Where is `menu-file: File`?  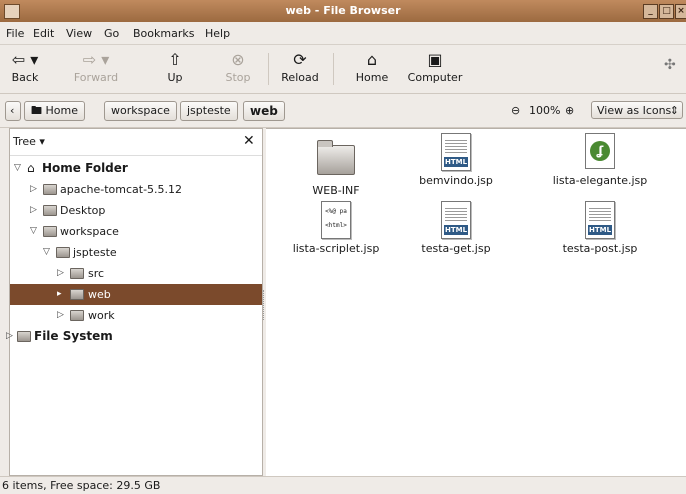
menu-file: File is located at coordinates (15, 33).